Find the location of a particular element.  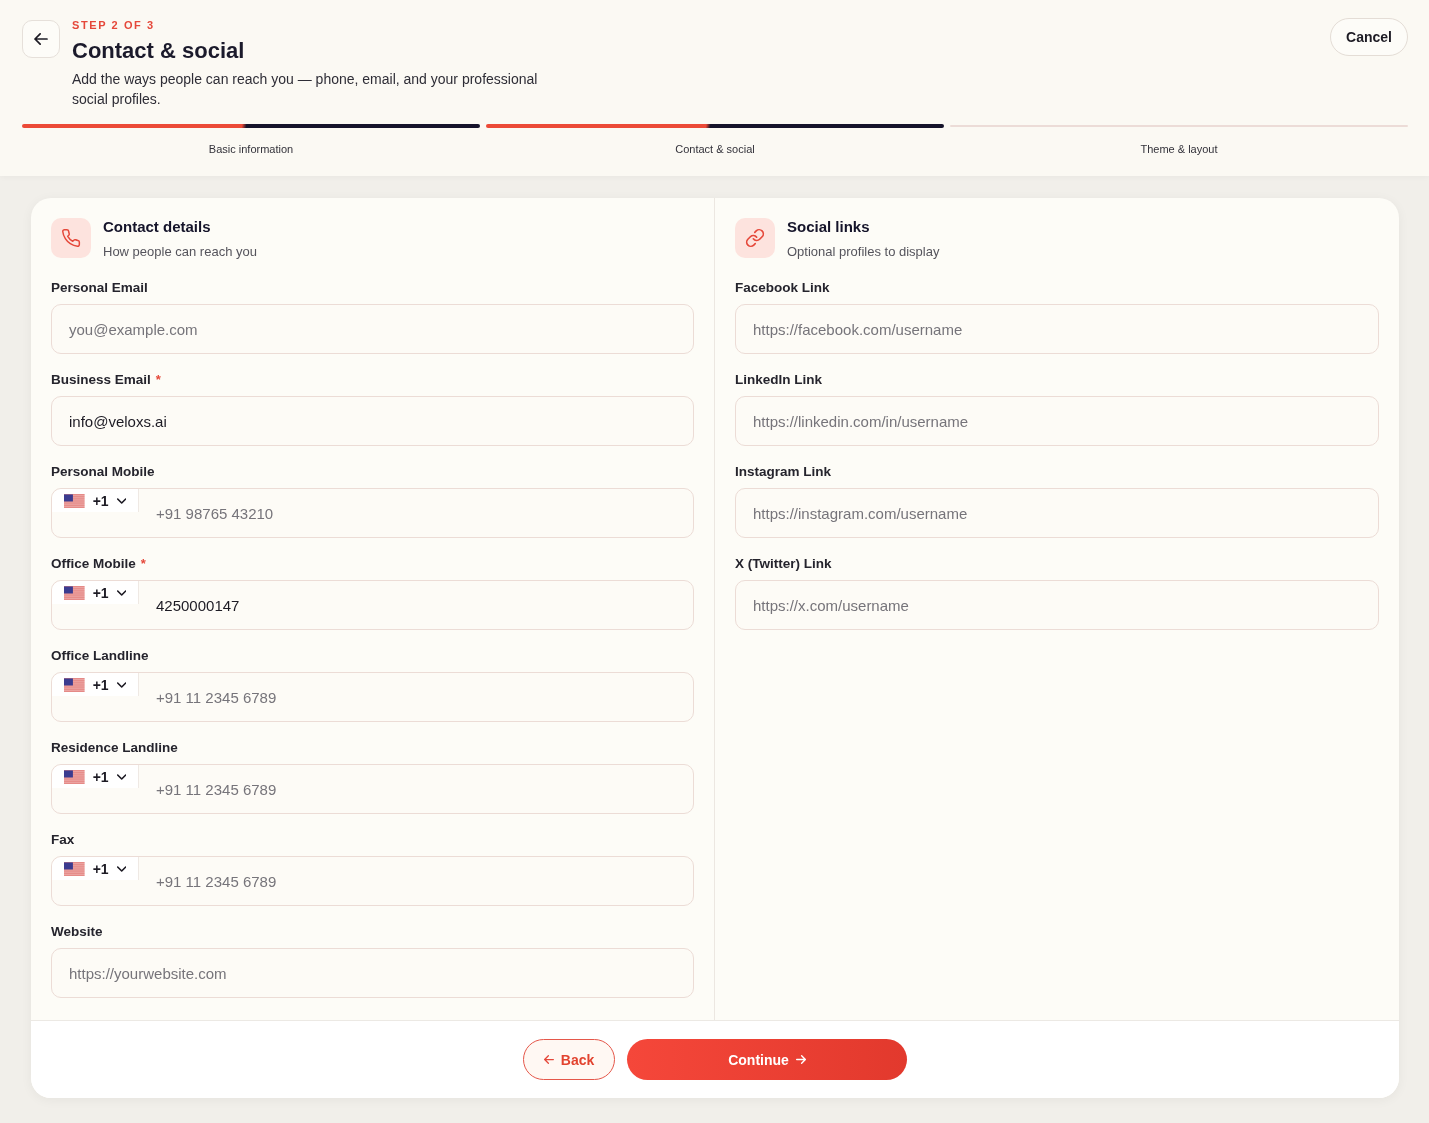

input-field: https://x.com/username is located at coordinates (1057, 605).